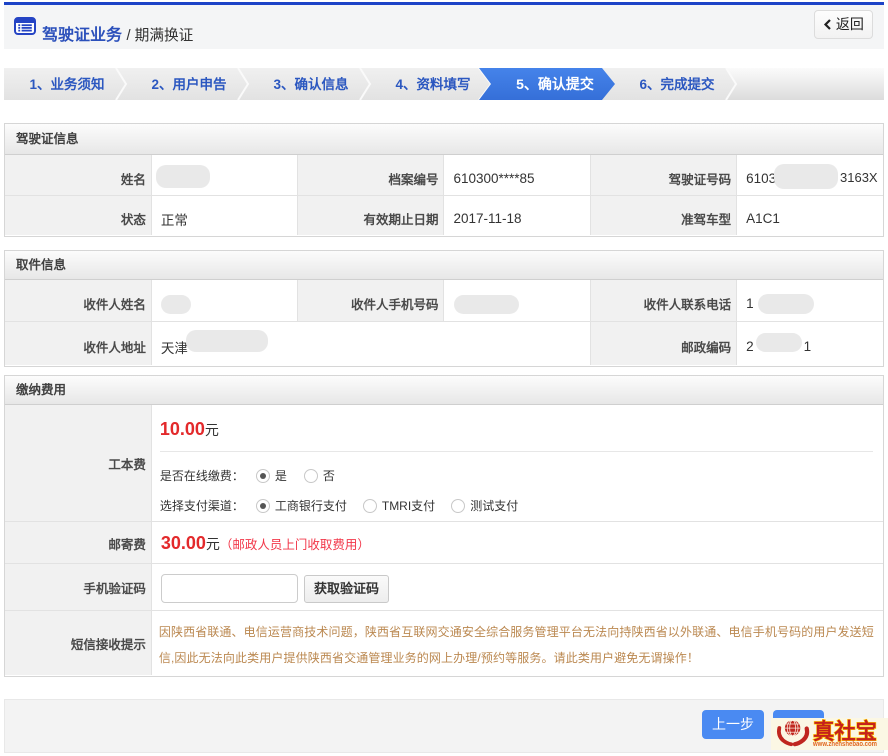 This screenshot has width=888, height=756. Describe the element at coordinates (844, 743) in the screenshot. I see `svg-text: www.zhenshebao.com` at that location.